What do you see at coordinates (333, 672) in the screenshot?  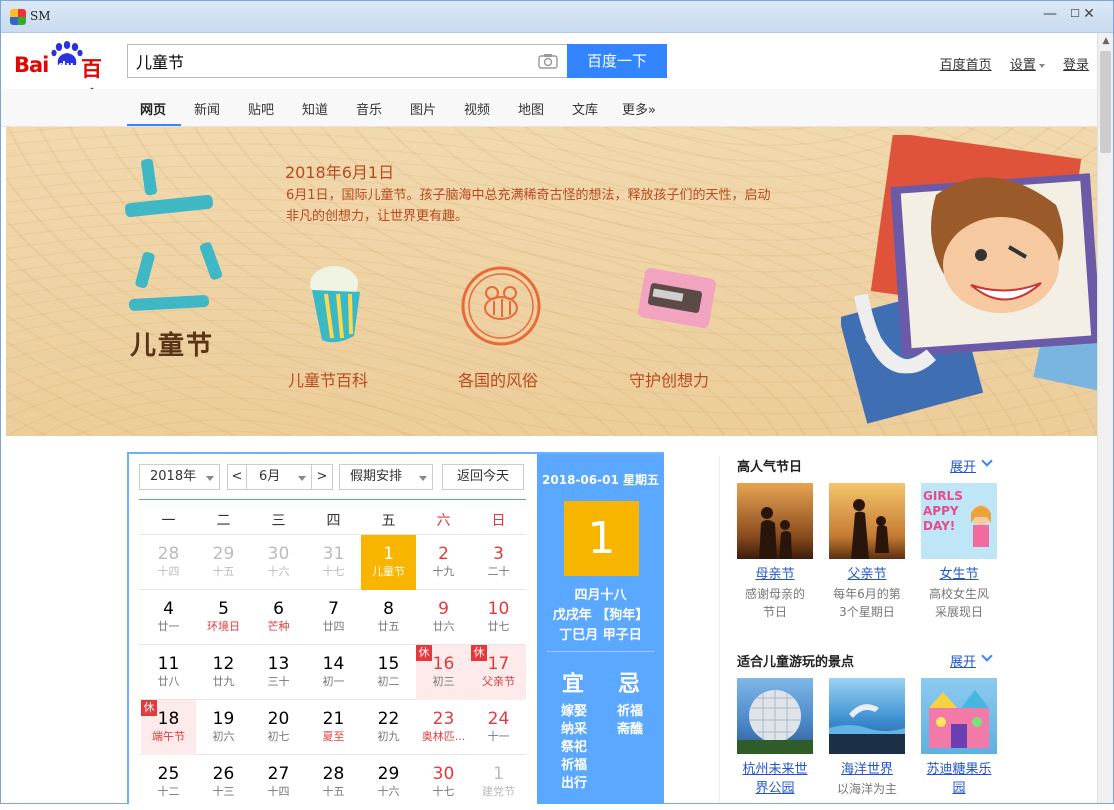 I see `calendar-day: 14 初一` at bounding box center [333, 672].